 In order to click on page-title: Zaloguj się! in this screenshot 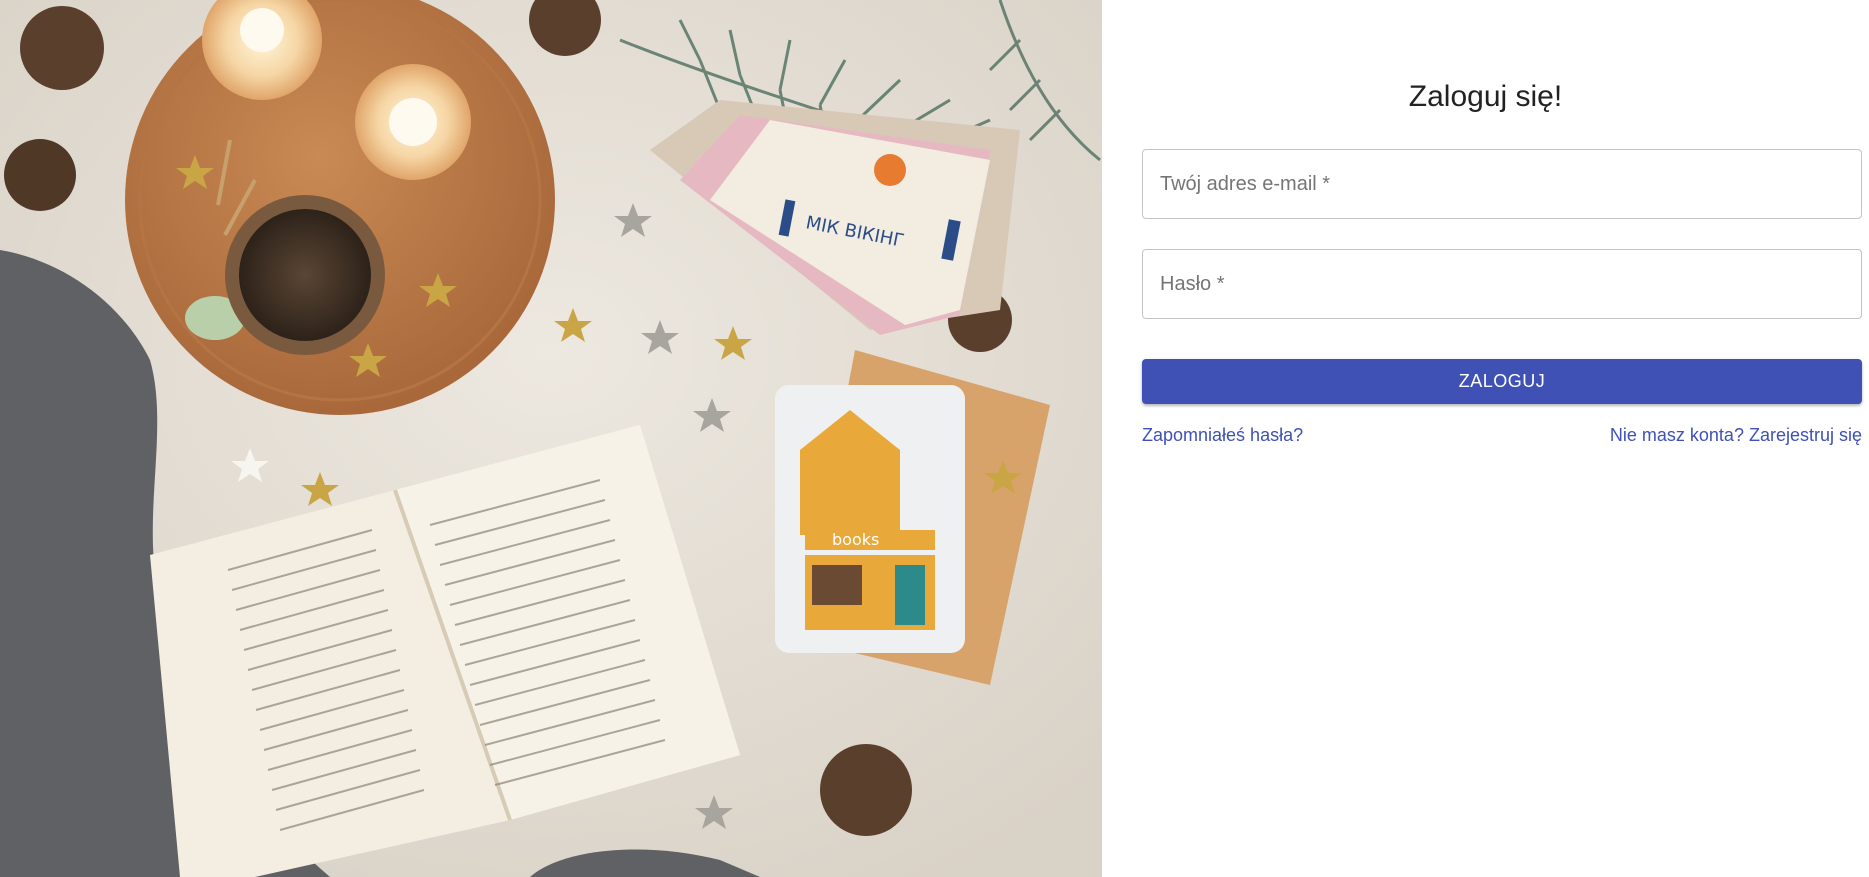, I will do `click(1485, 96)`.